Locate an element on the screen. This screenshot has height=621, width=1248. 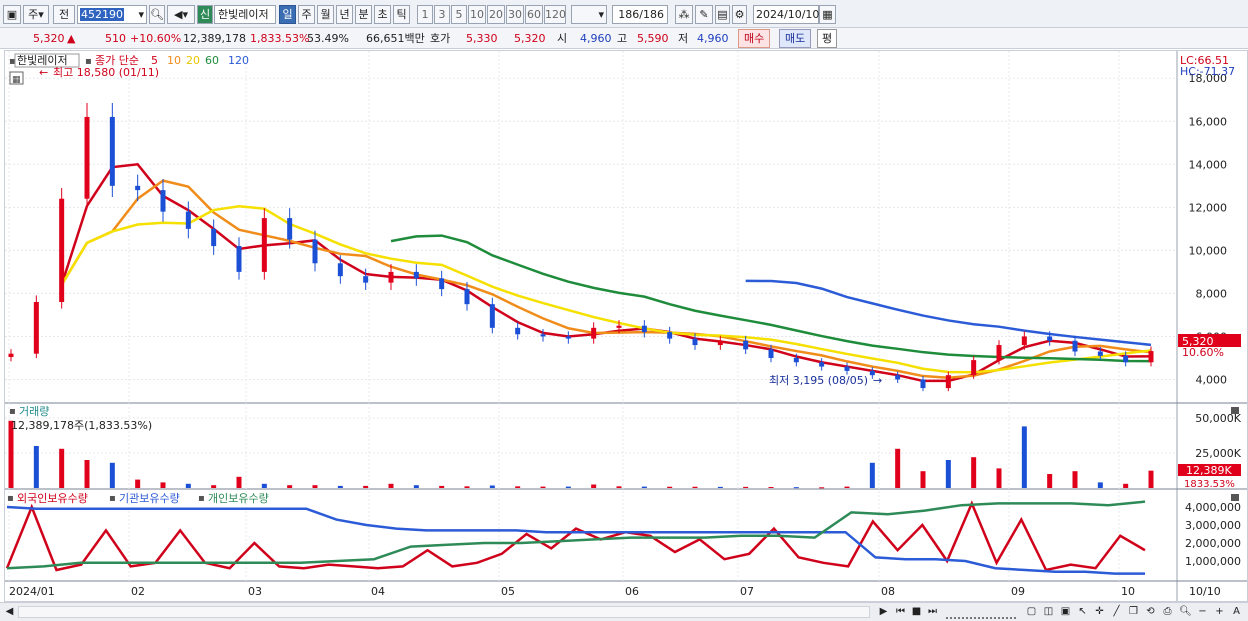
interval-tab: 초 is located at coordinates (382, 14).